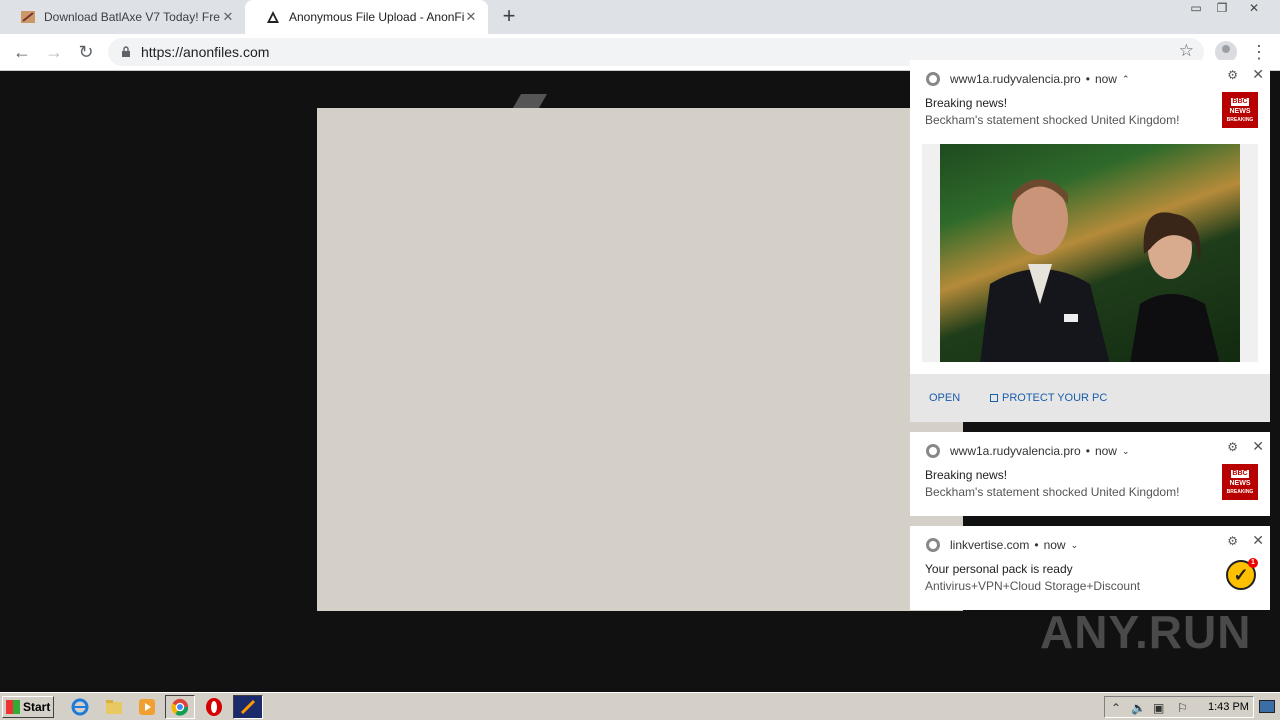  What do you see at coordinates (999, 569) in the screenshot?
I see `notification-title: Your personal pack is ready` at bounding box center [999, 569].